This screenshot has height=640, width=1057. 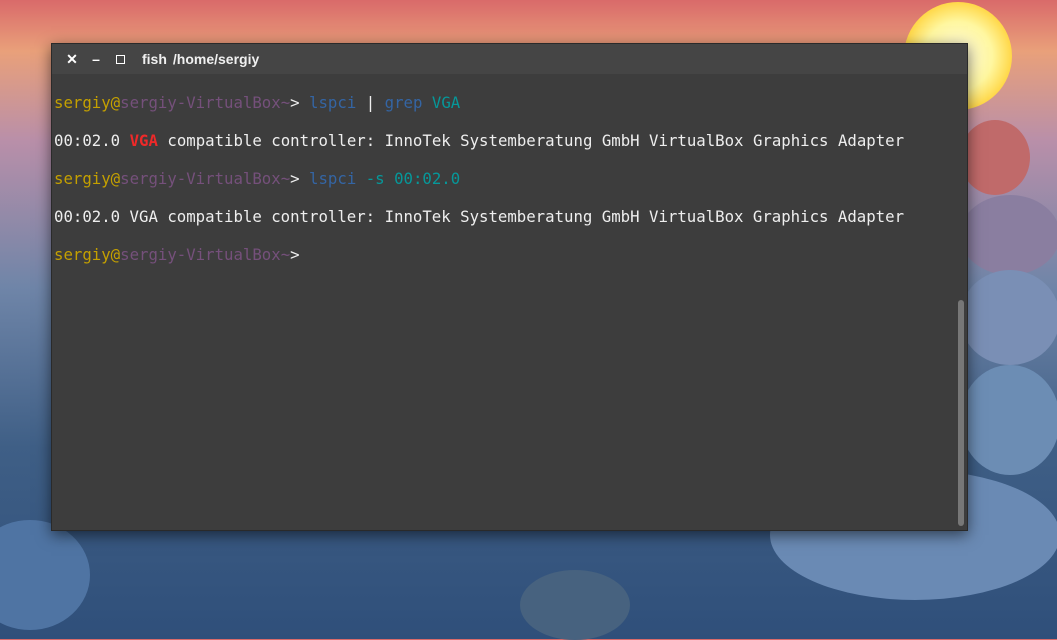 What do you see at coordinates (87, 140) in the screenshot?
I see `output-address: 00:02.0` at bounding box center [87, 140].